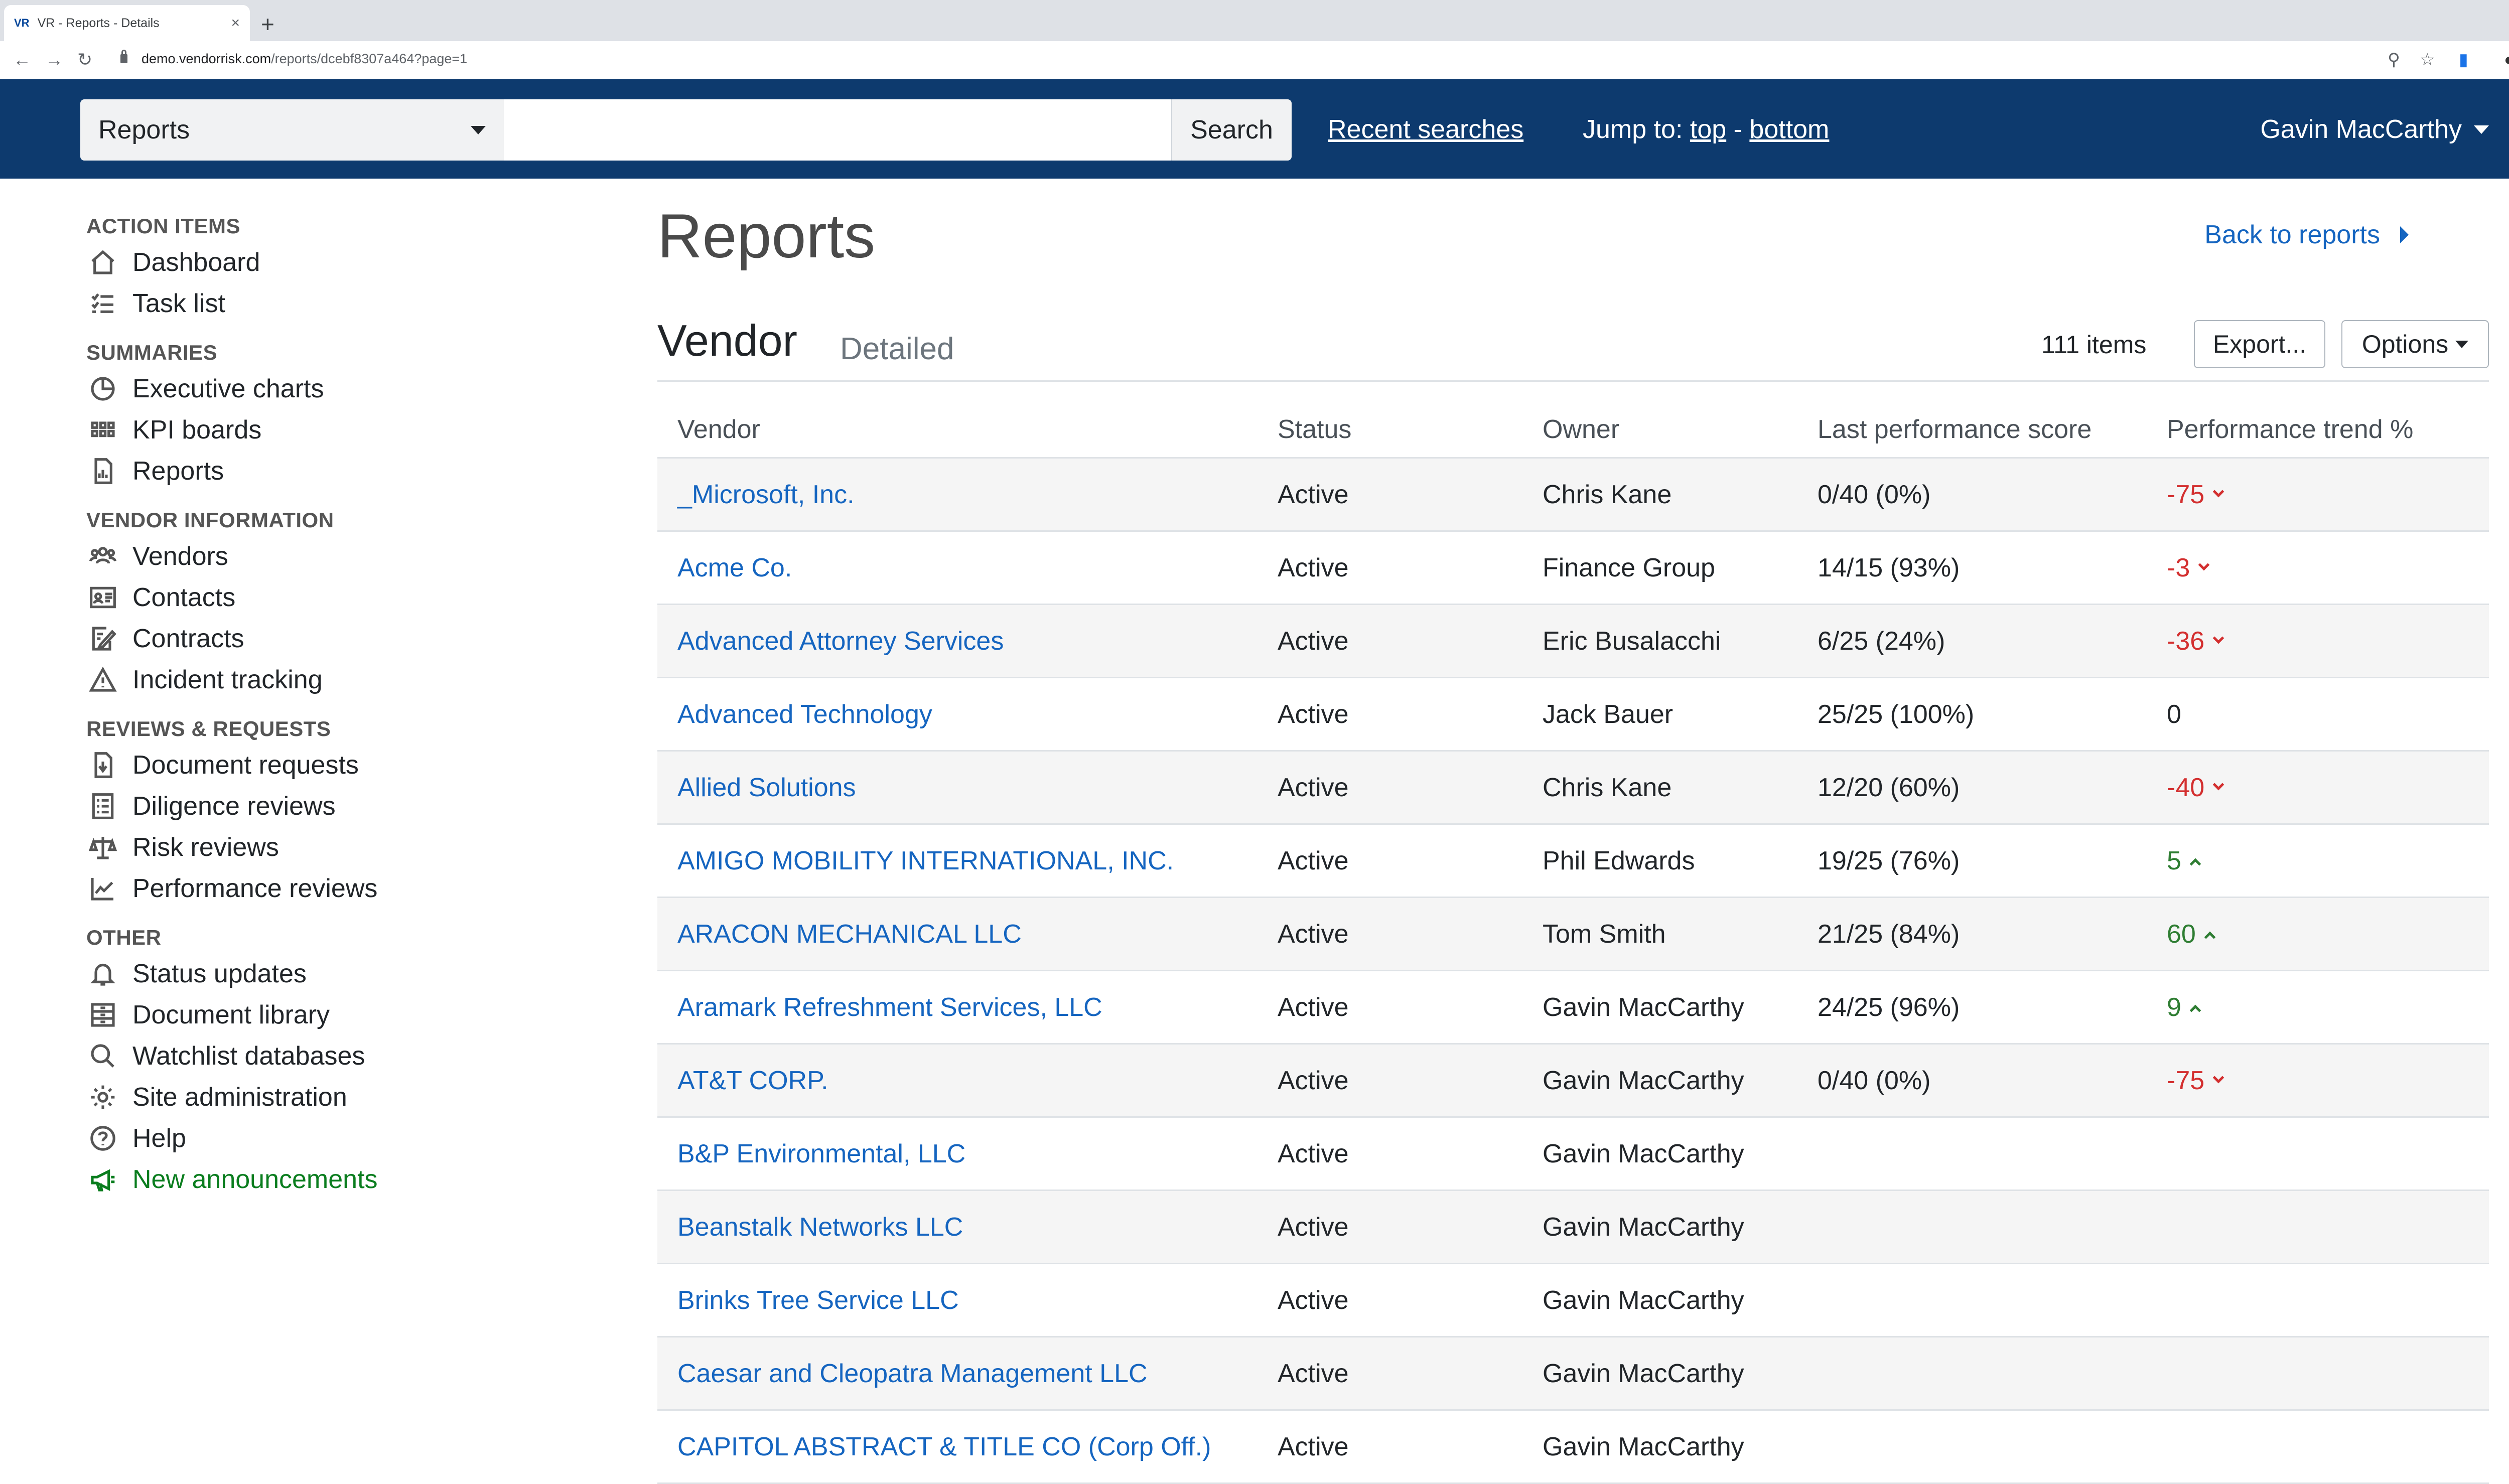 This screenshot has height=1484, width=2509. What do you see at coordinates (337, 974) in the screenshot?
I see `sidebar-item-status-updates: Status updates` at bounding box center [337, 974].